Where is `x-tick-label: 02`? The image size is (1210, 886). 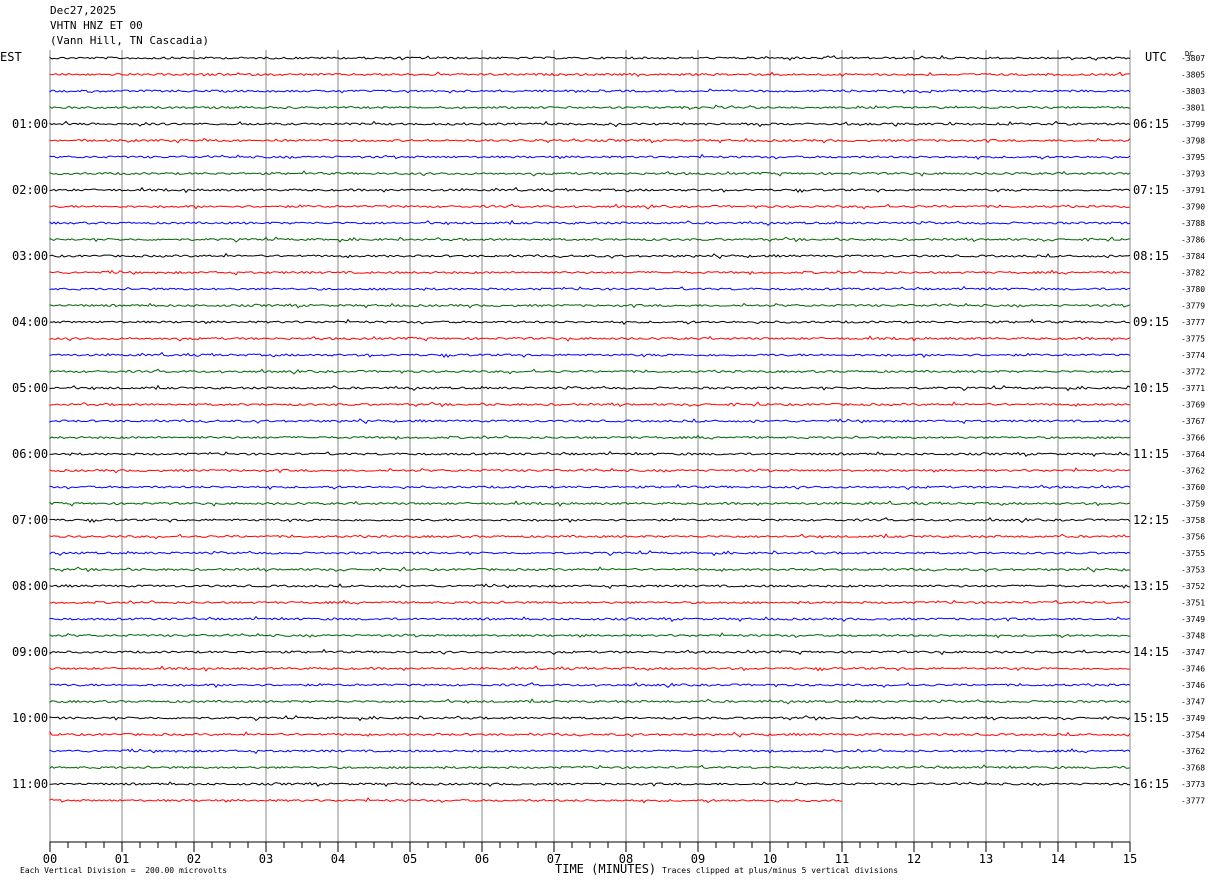
x-tick-label: 02 is located at coordinates (194, 859).